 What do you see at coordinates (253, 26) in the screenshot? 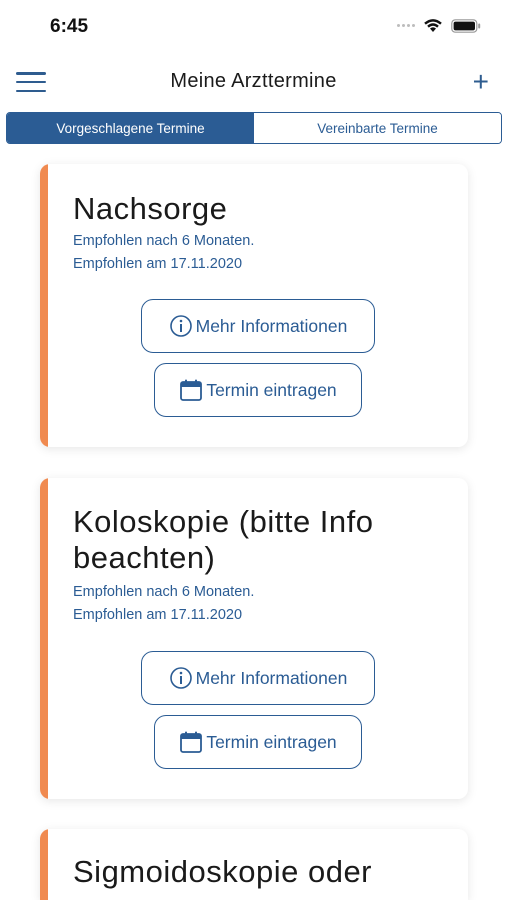
I see `status-bar: 6:45` at bounding box center [253, 26].